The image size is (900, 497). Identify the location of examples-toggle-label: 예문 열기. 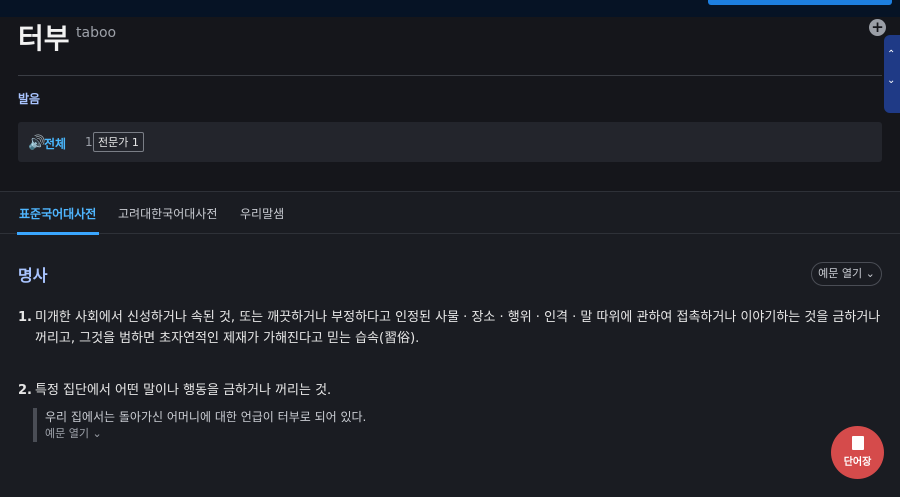
(840, 273).